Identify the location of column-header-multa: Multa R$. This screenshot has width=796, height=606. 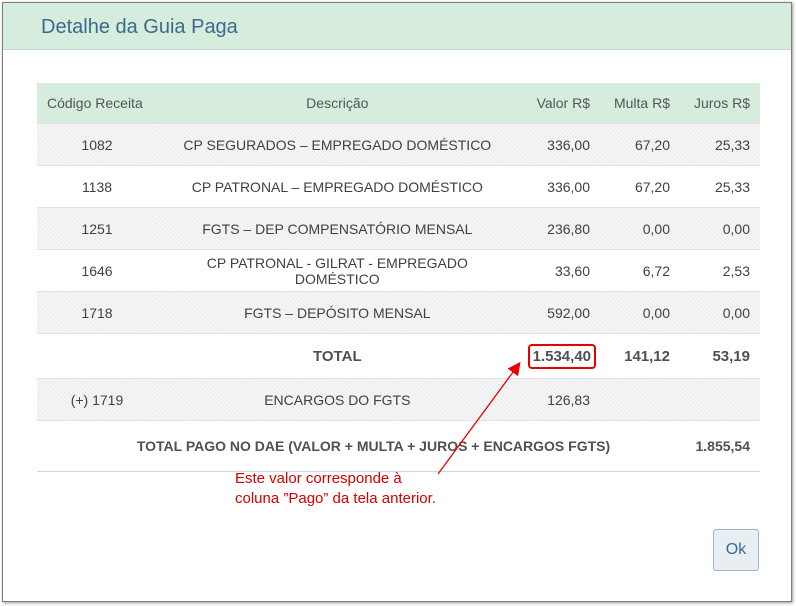
(640, 103).